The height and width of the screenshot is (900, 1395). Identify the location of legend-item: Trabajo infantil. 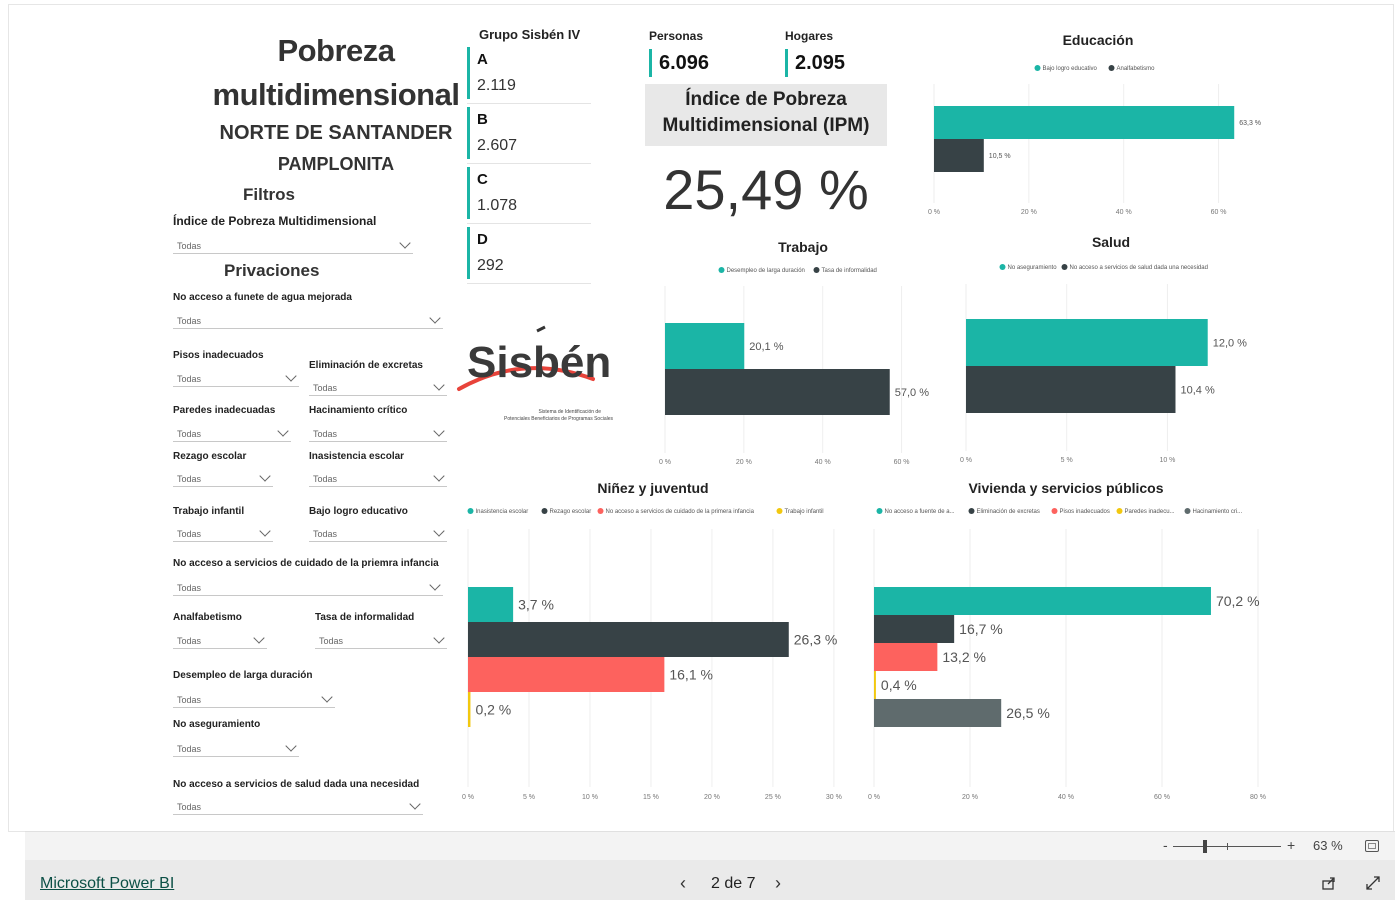
(800, 511).